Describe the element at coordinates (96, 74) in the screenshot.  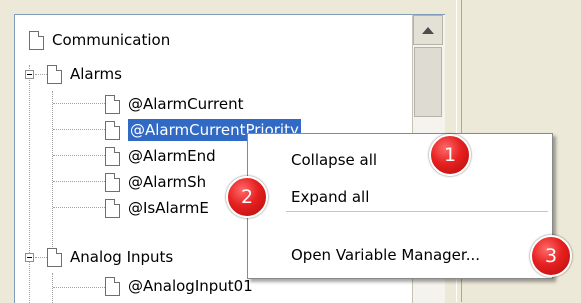
I see `tree-item-label: Alarms` at that location.